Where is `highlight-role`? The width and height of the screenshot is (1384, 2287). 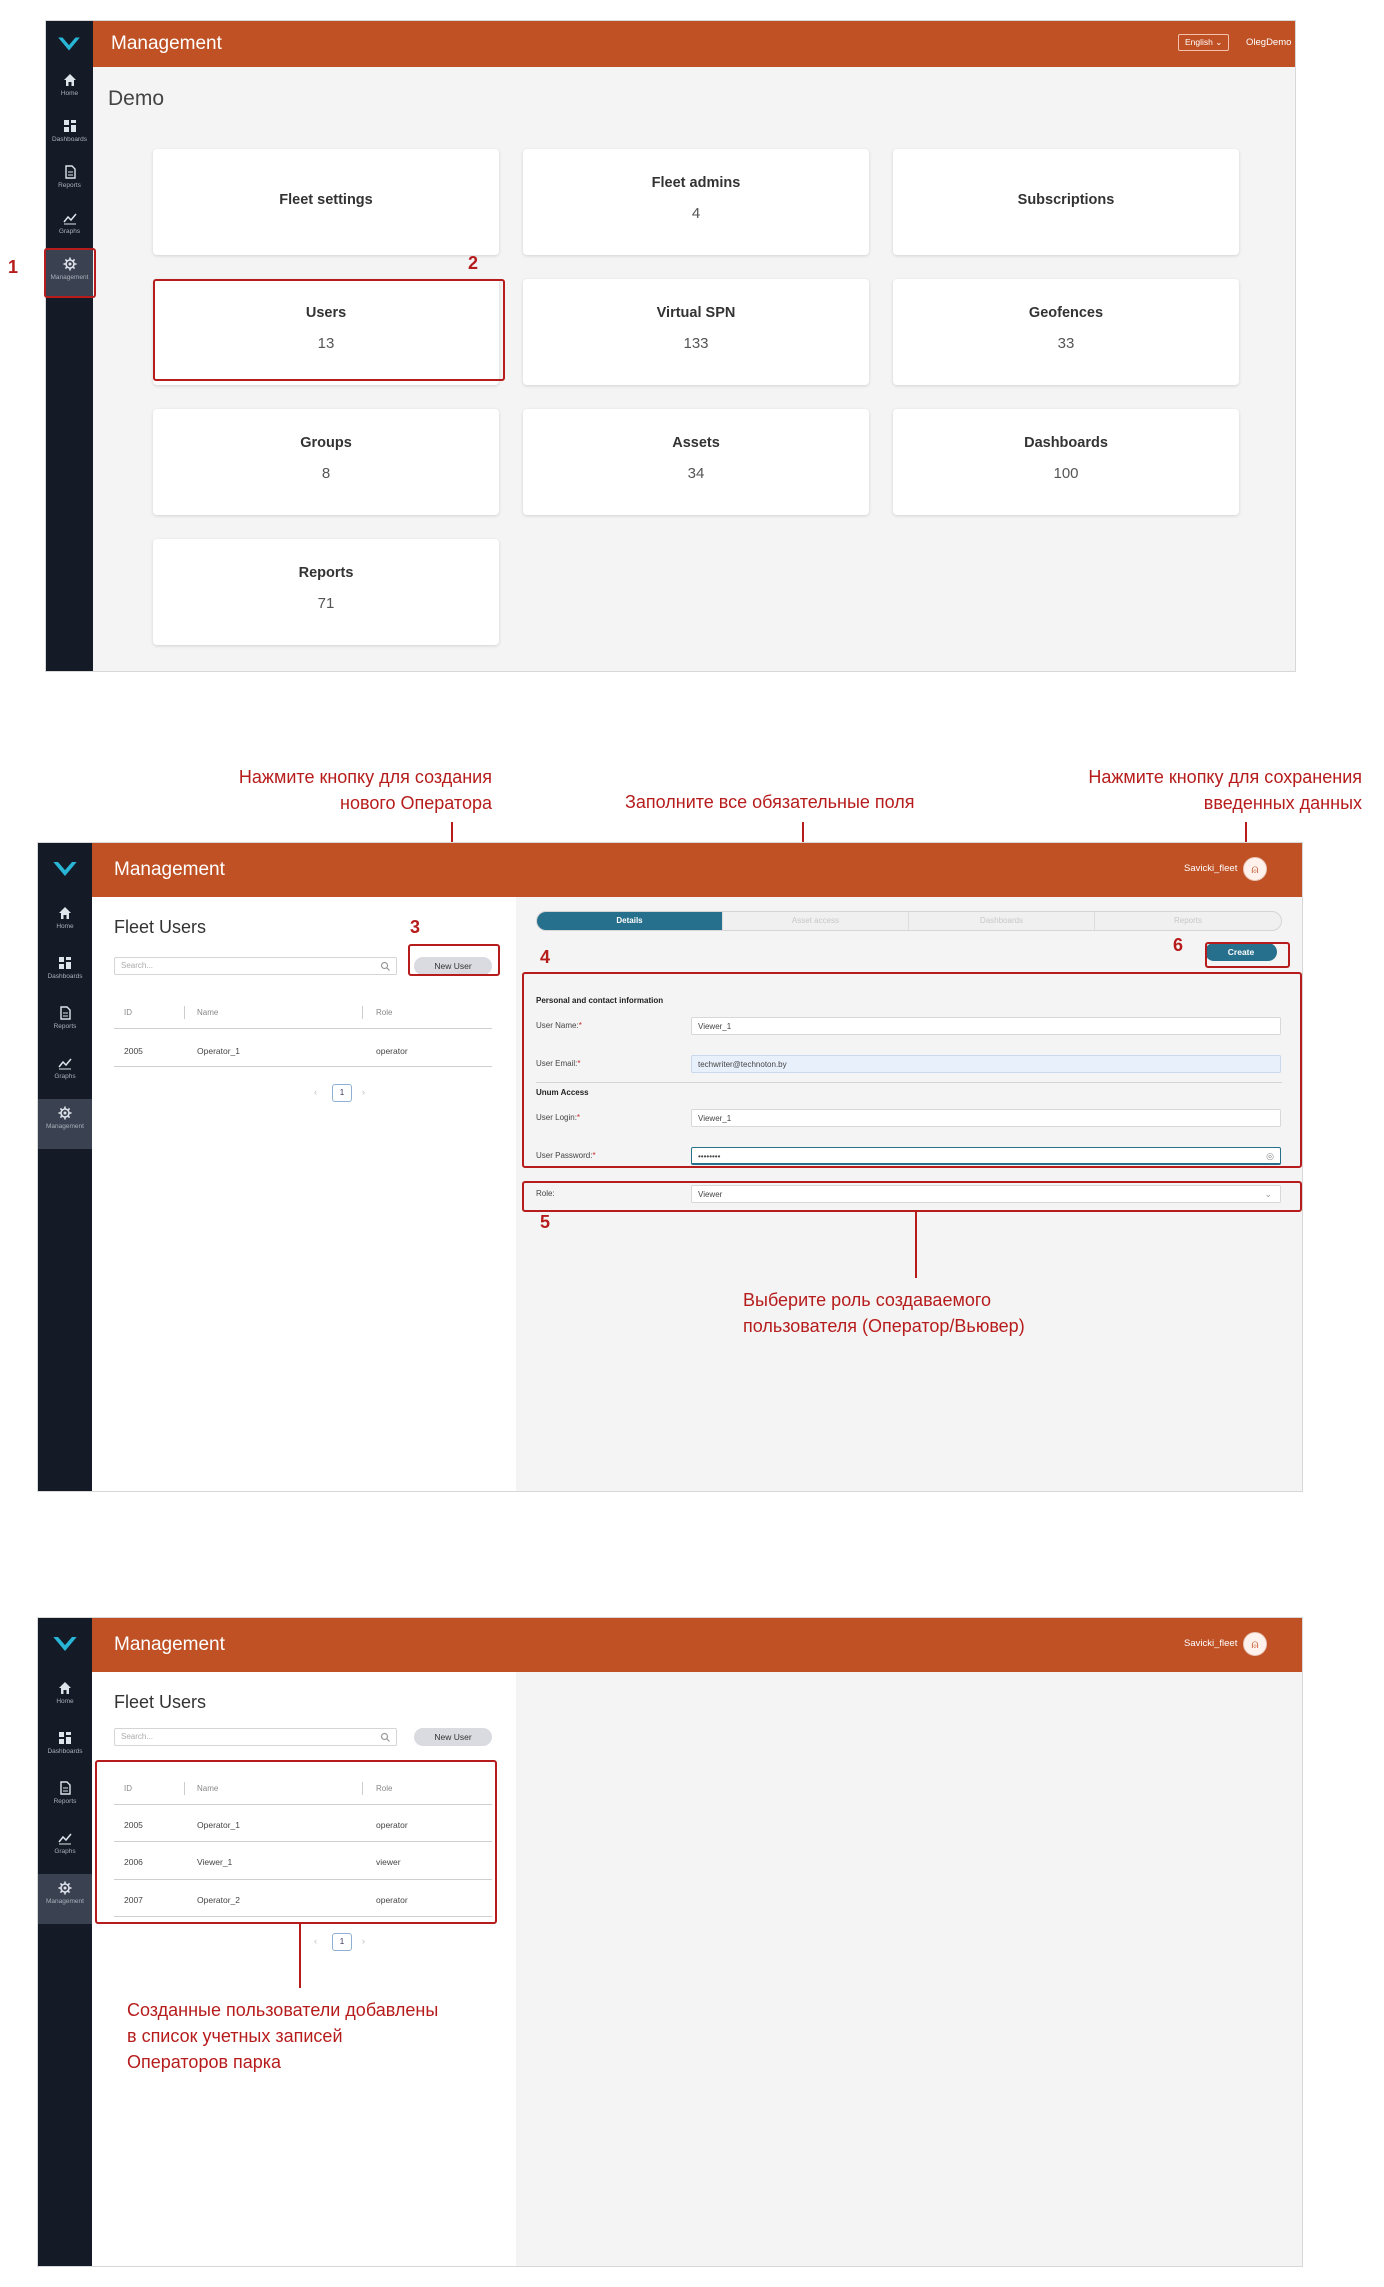
highlight-role is located at coordinates (912, 1196).